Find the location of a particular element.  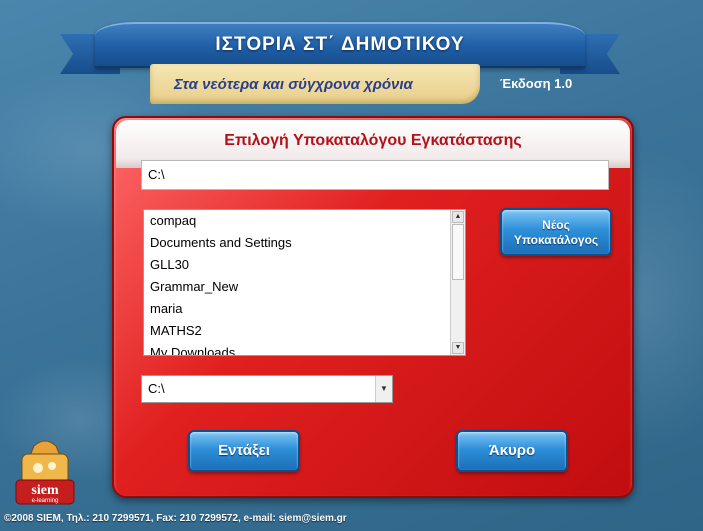

cancel-button: Άκυρο is located at coordinates (512, 451).